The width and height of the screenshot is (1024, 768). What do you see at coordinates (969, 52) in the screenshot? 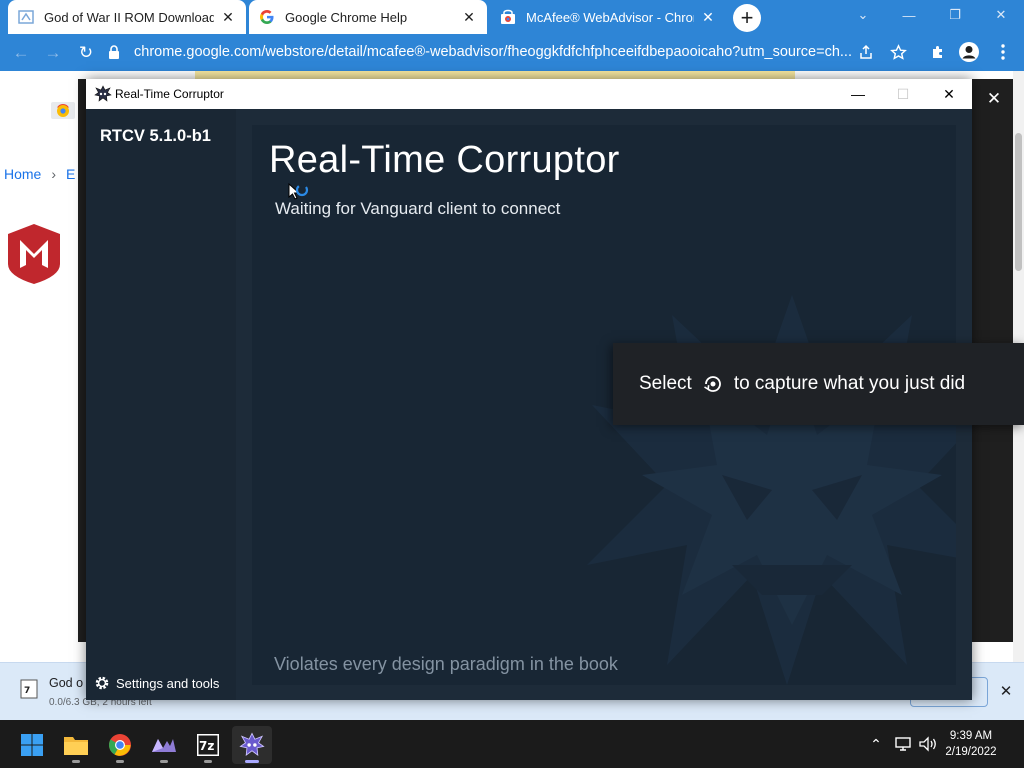
I see `profile-avatar-icon` at bounding box center [969, 52].